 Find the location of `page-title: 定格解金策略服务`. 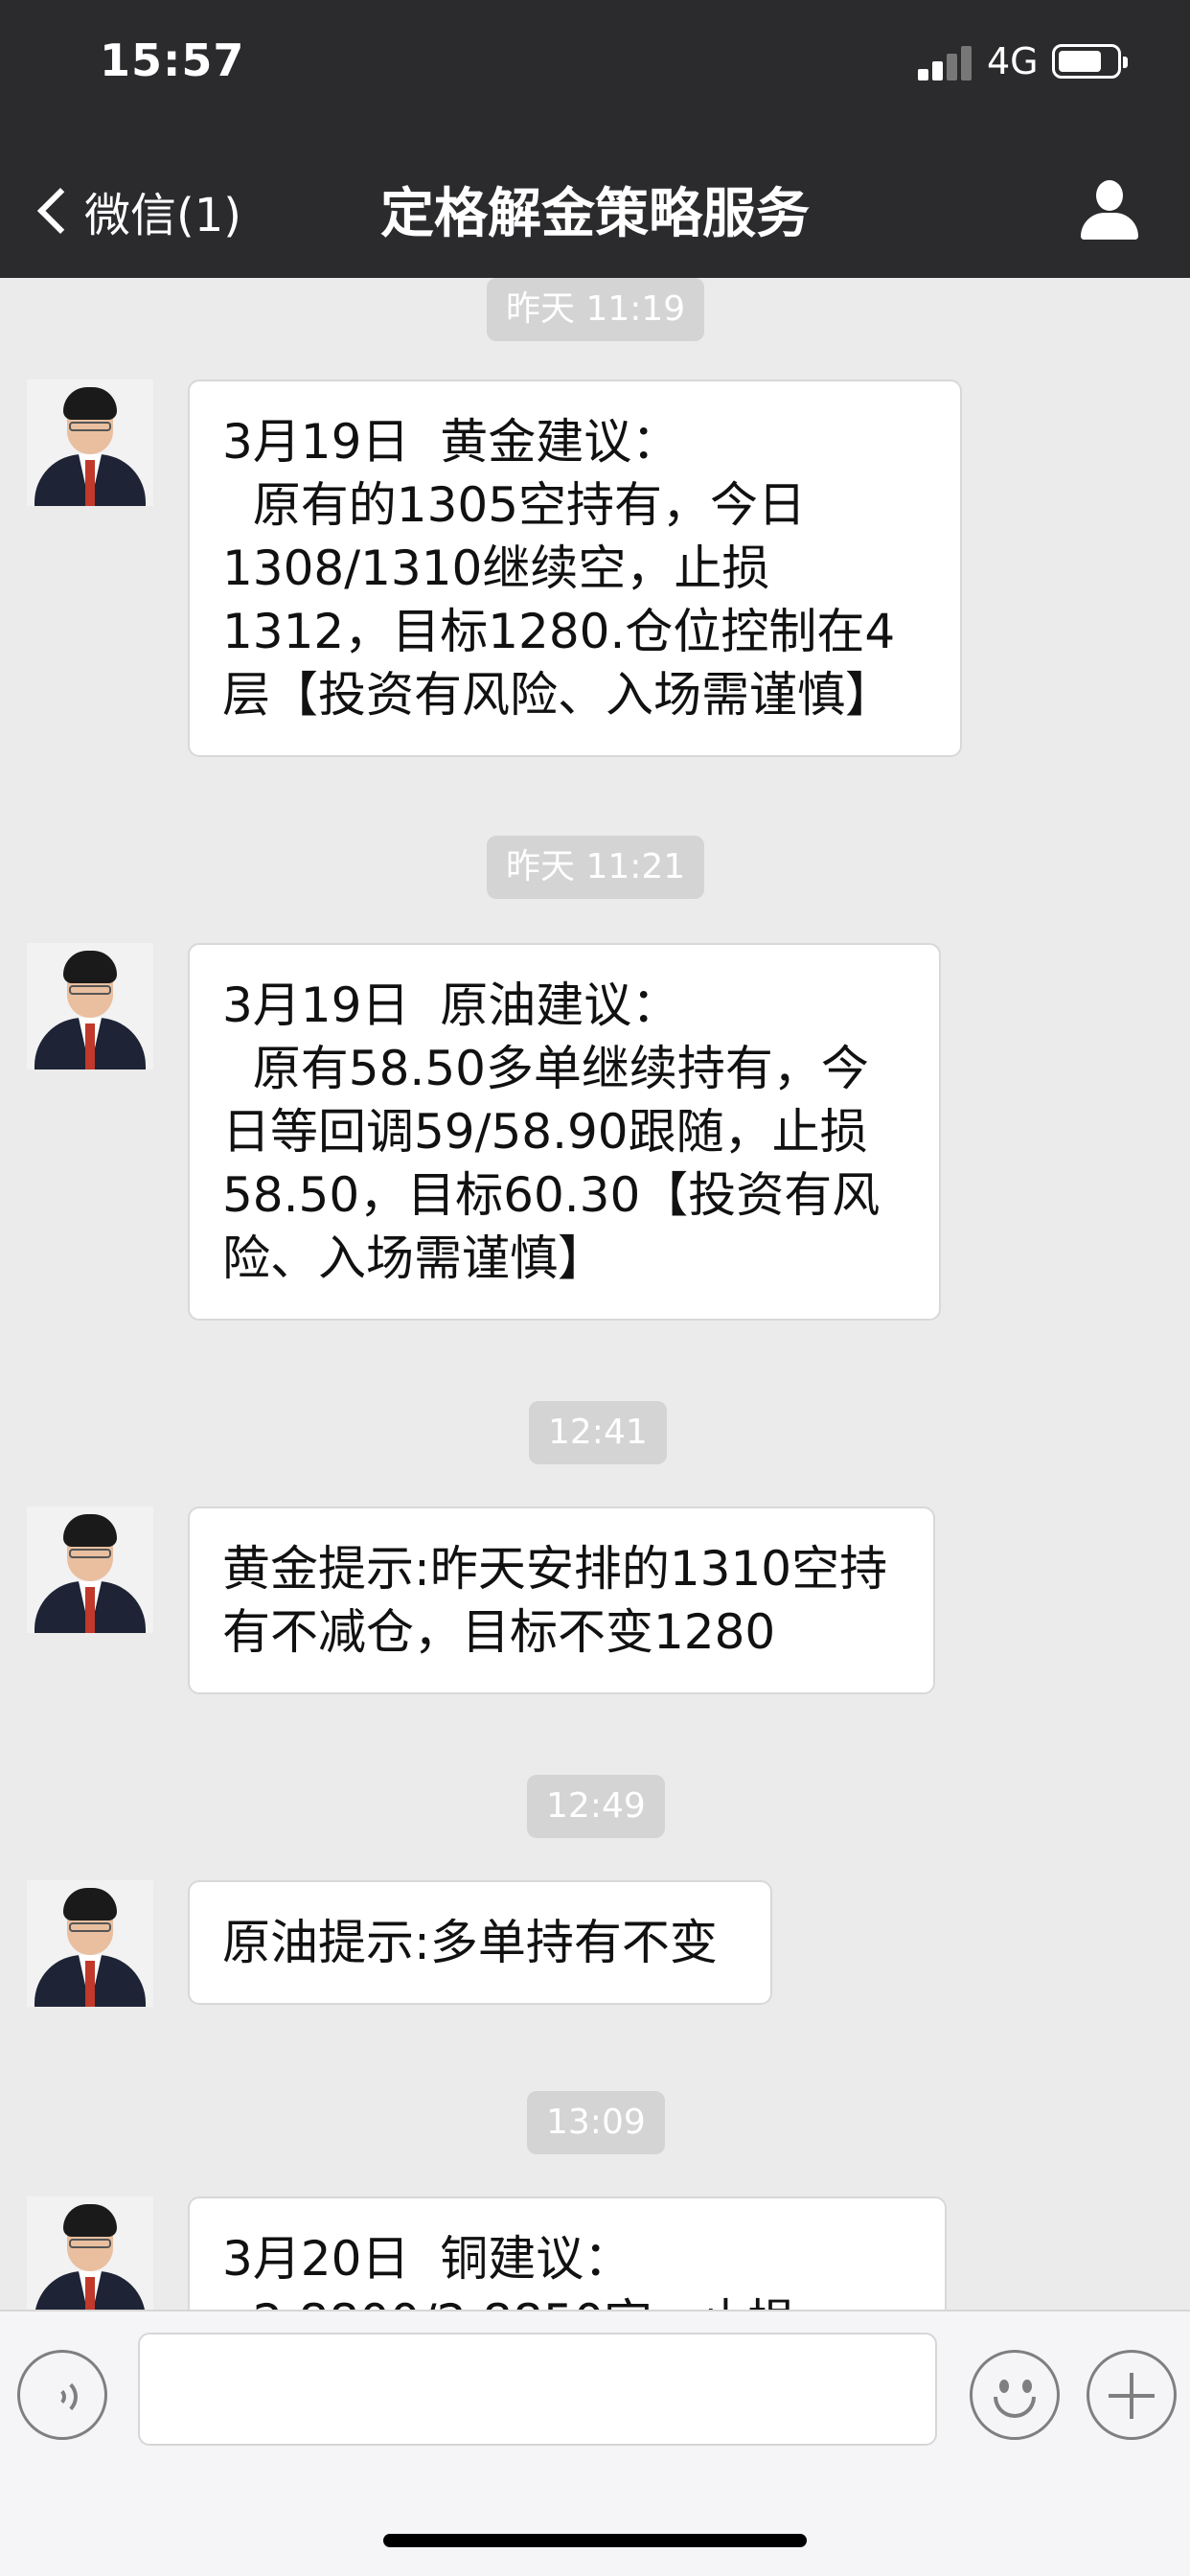

page-title: 定格解金策略服务 is located at coordinates (595, 214).